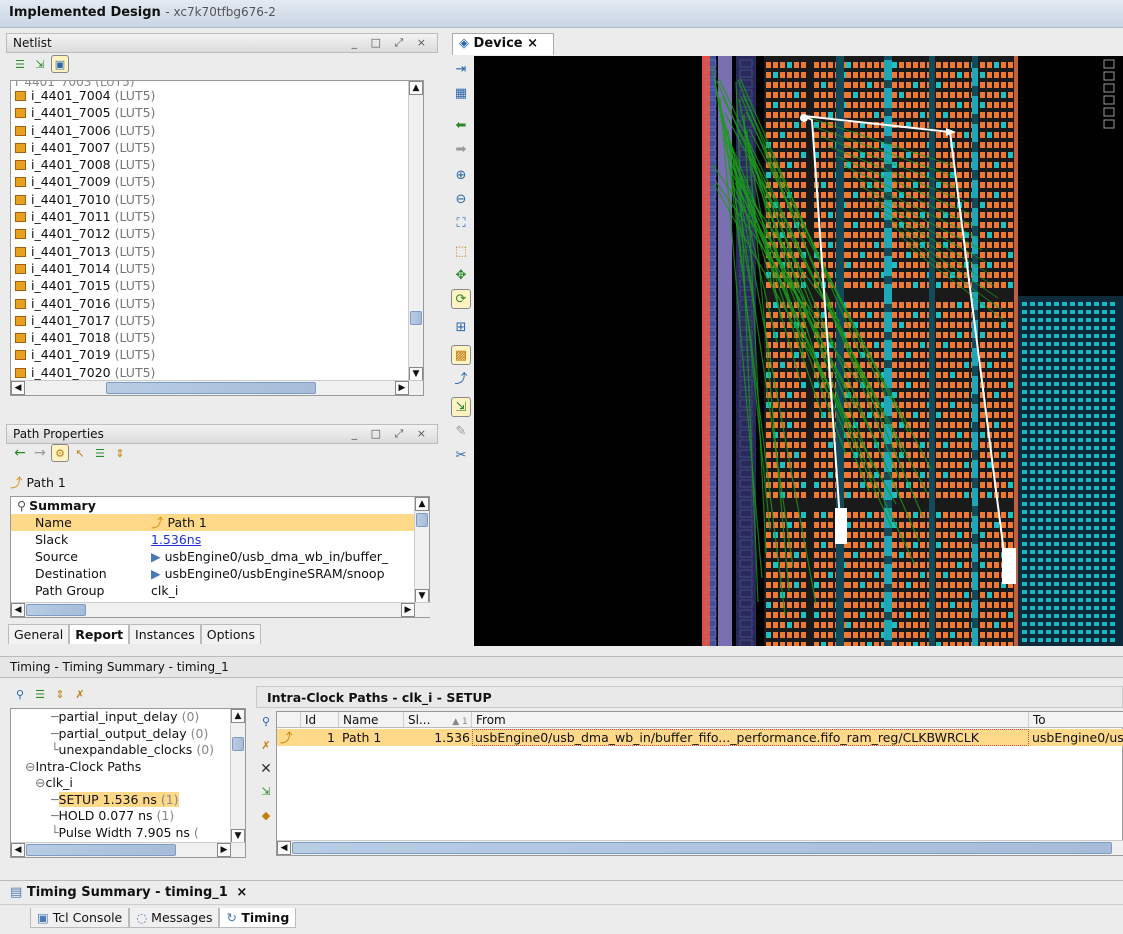 This screenshot has height=934, width=1123. I want to click on netlist-item: i_4401_7011 (LUT5), so click(217, 216).